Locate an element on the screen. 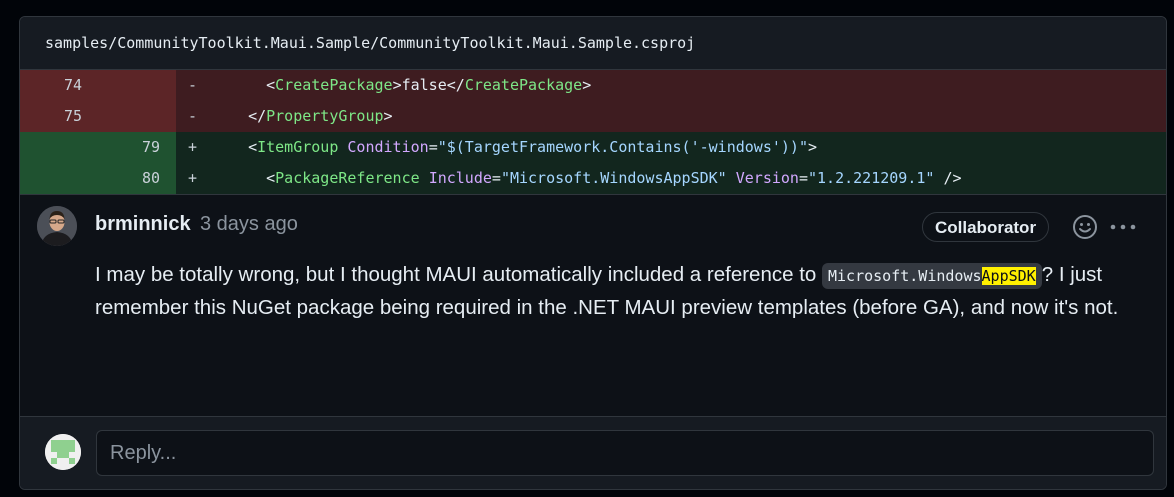 This screenshot has height=497, width=1174. identicon-icon is located at coordinates (63, 452).